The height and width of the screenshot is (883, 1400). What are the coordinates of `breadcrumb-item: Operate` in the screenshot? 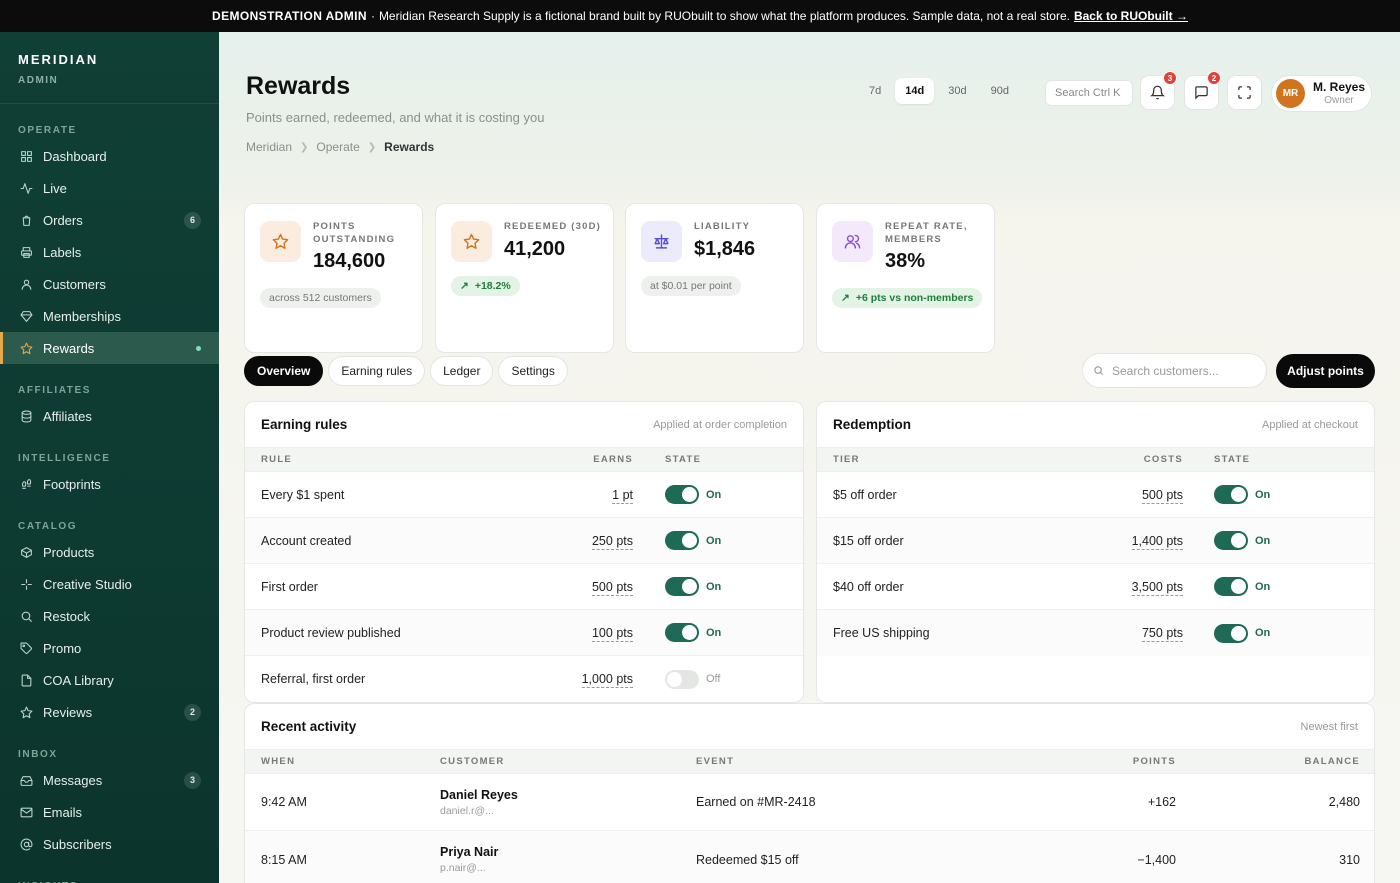 It's located at (337, 147).